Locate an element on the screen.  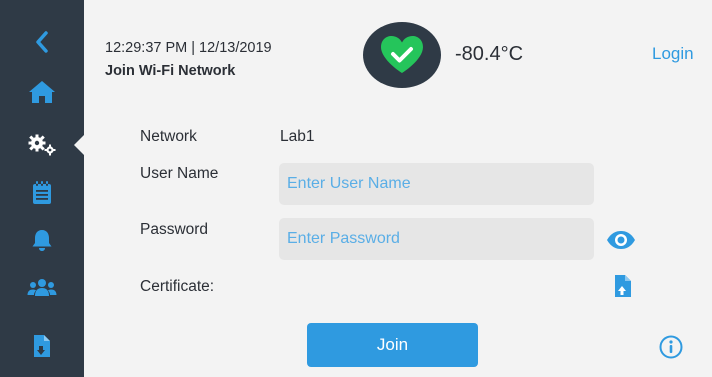
username-input is located at coordinates (436, 184).